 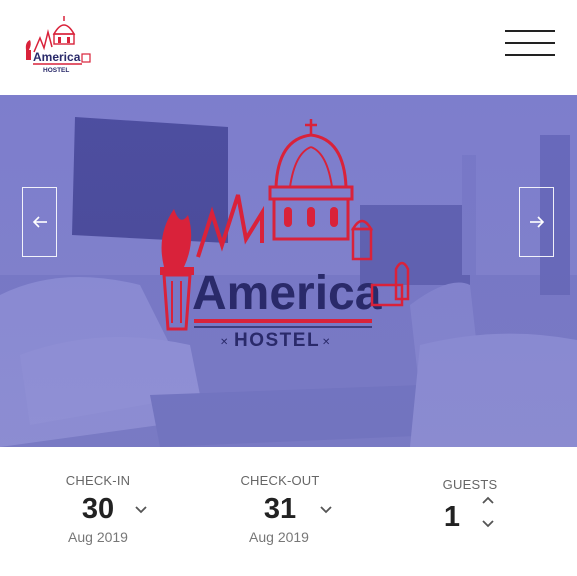 I want to click on checkin-day: 30, so click(x=98, y=509).